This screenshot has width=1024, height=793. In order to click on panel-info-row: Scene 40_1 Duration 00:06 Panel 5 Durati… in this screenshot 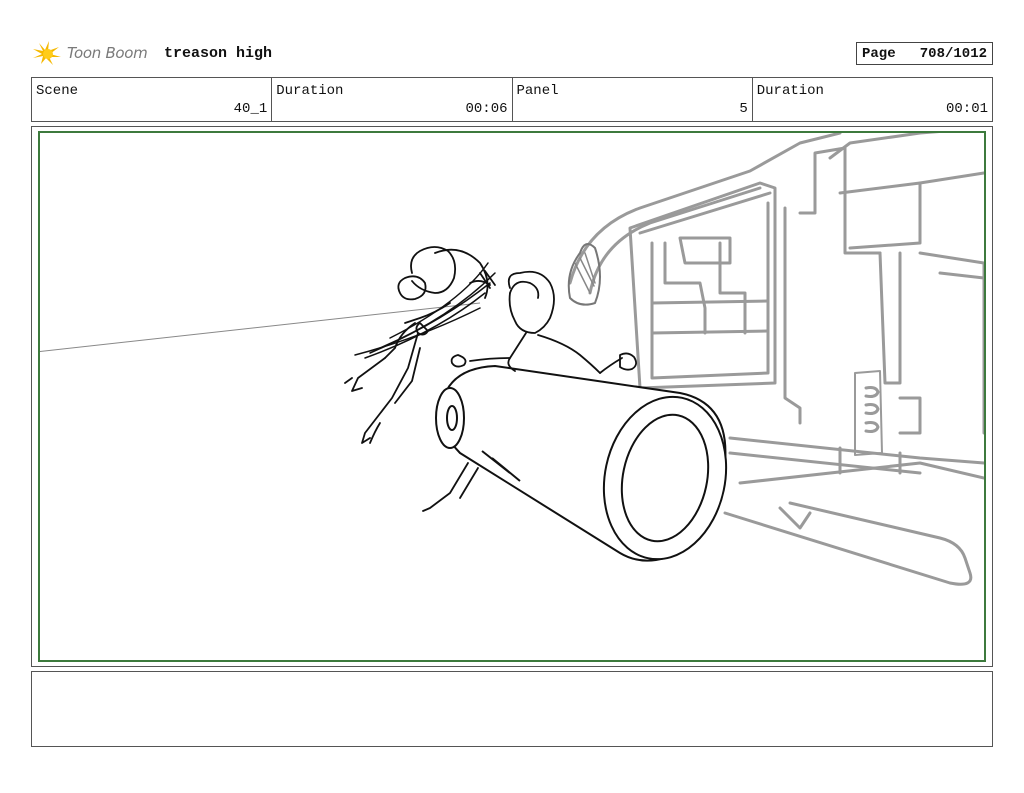, I will do `click(512, 99)`.